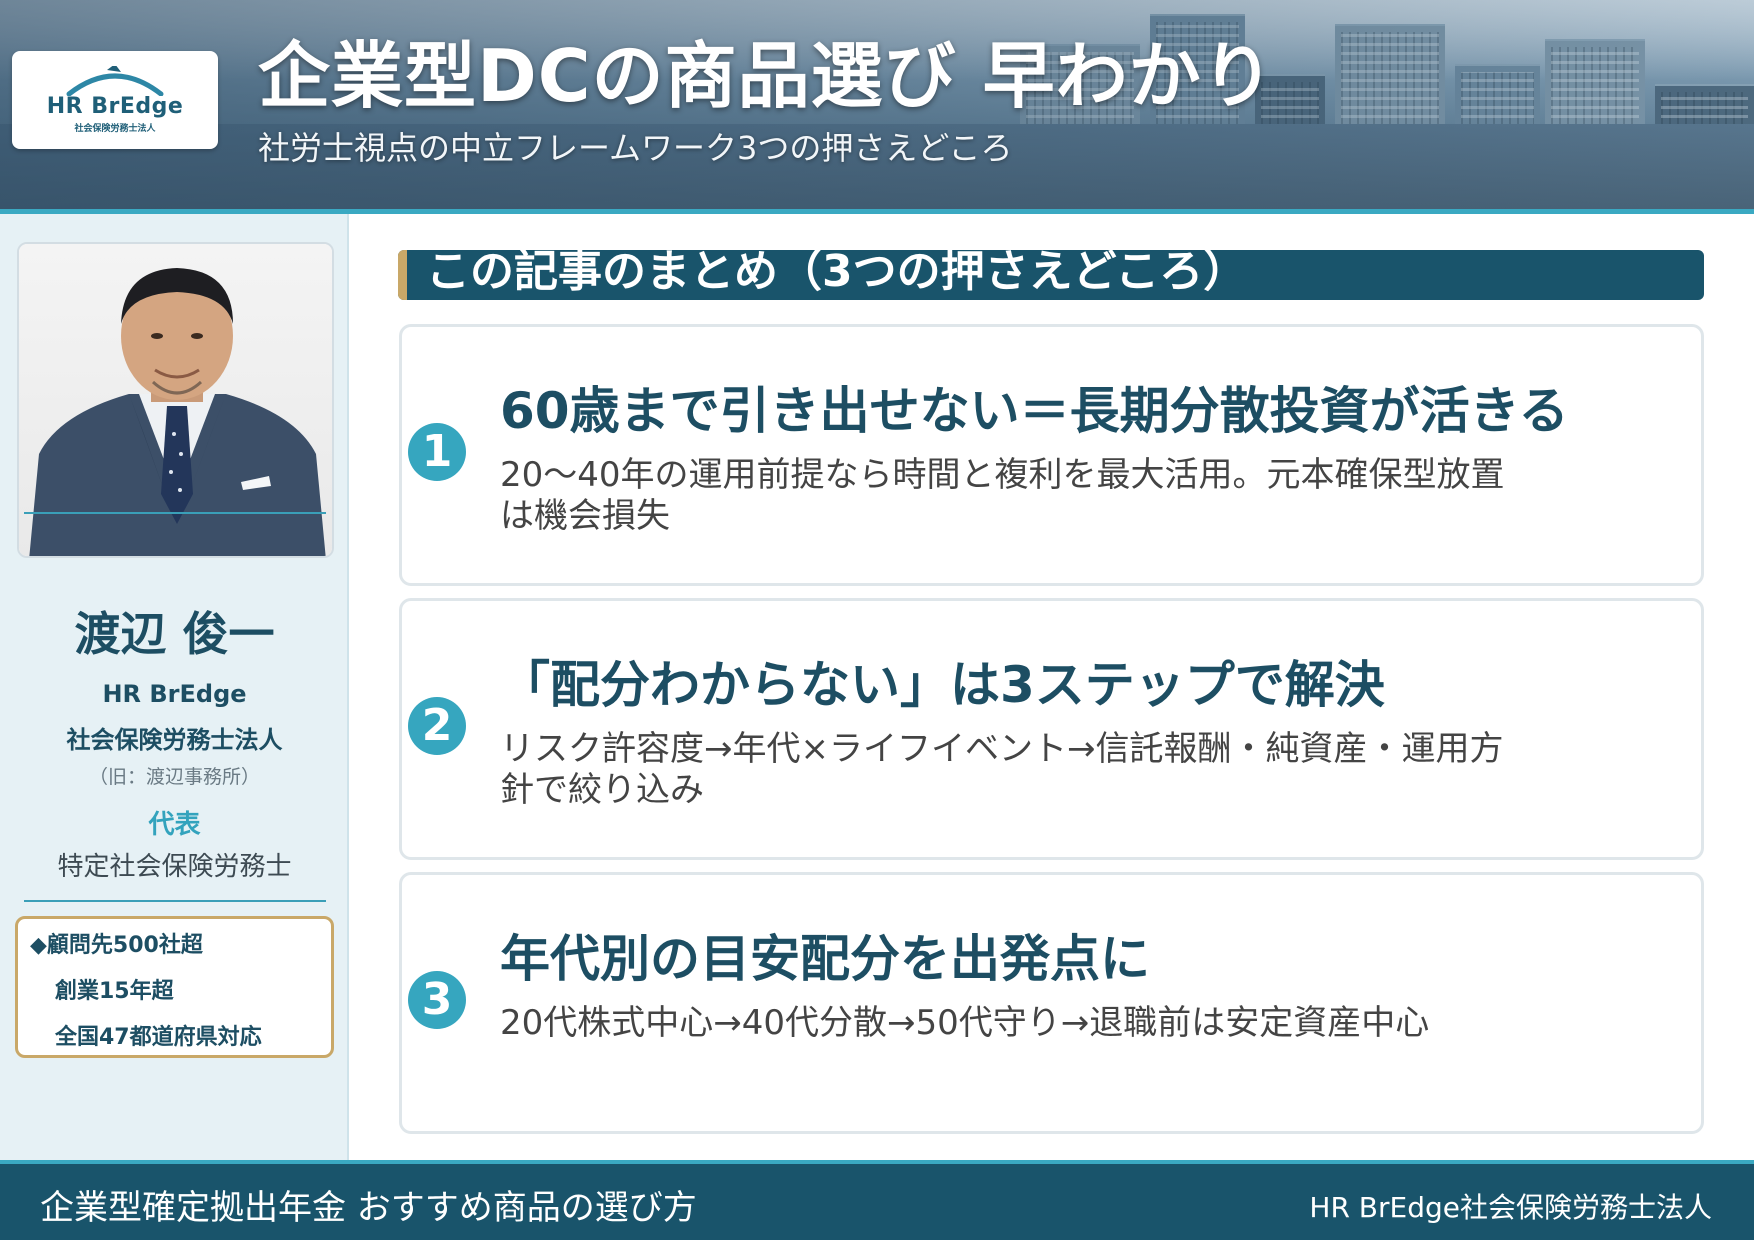 The width and height of the screenshot is (1754, 1240). Describe the element at coordinates (174, 867) in the screenshot. I see `profile-certification: 特定社会保険労務士` at that location.